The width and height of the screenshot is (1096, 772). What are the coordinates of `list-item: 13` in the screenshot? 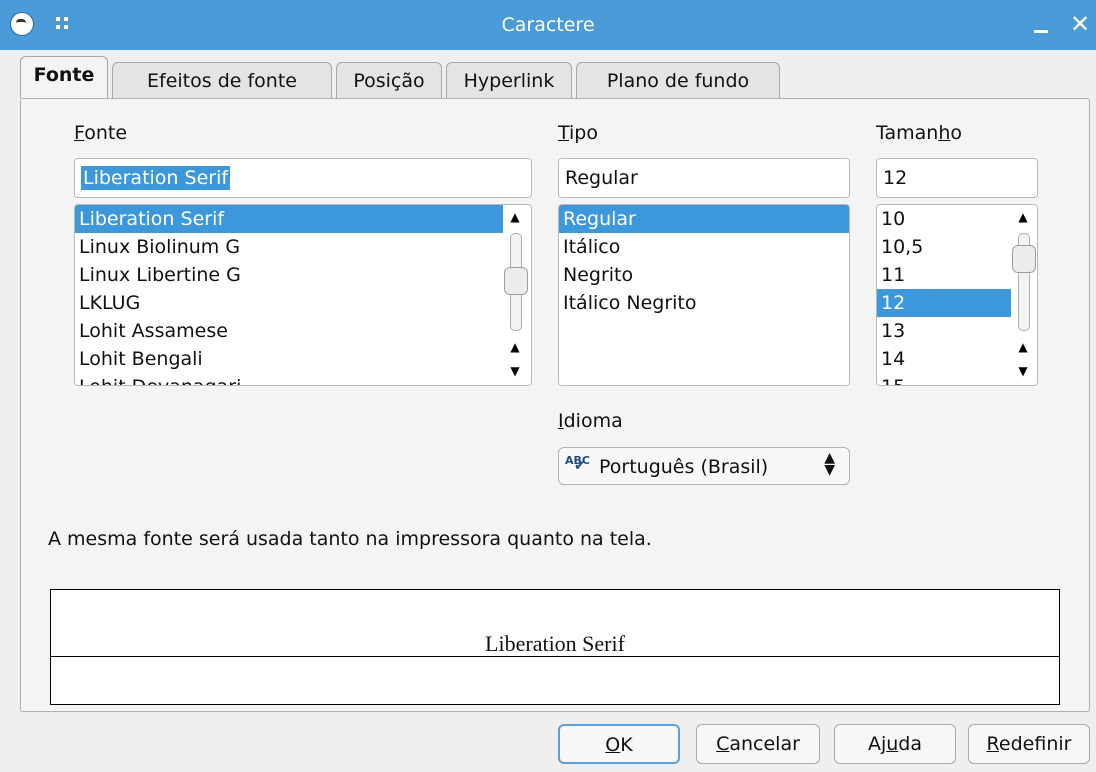 It's located at (891, 331).